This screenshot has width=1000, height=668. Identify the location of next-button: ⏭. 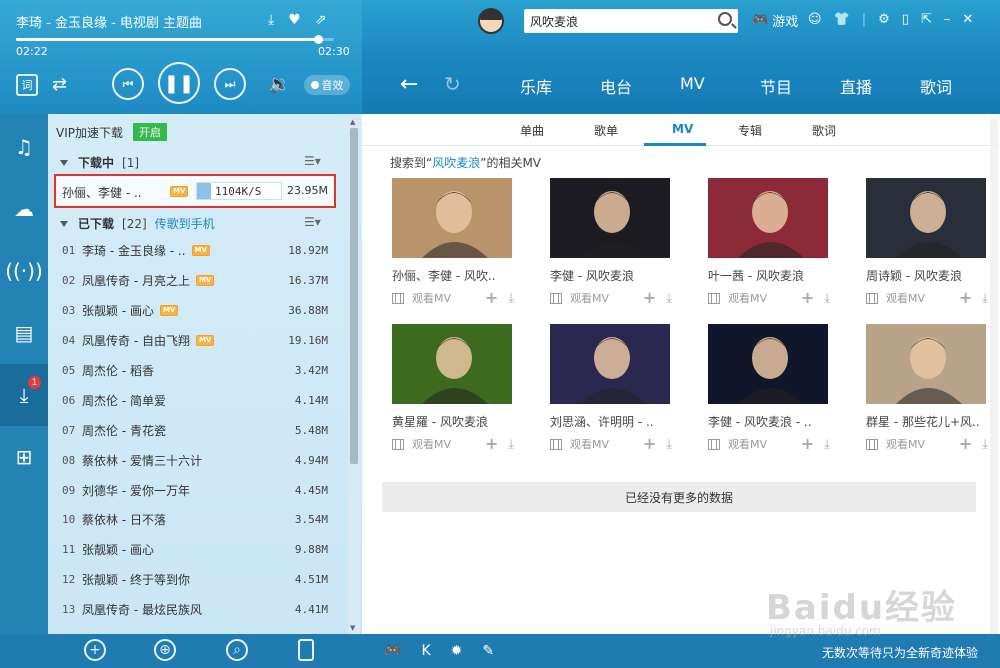
(230, 84).